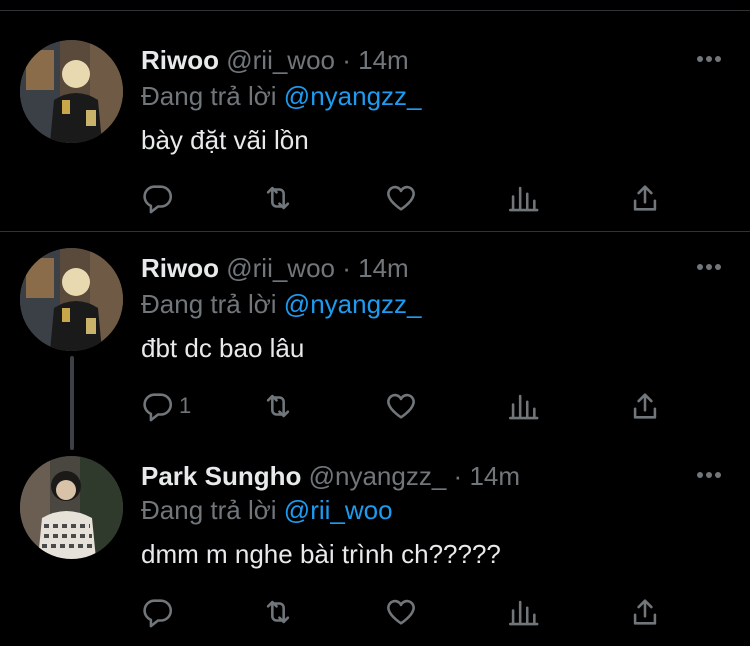 The height and width of the screenshot is (646, 750). What do you see at coordinates (225, 140) in the screenshot?
I see `tweet-text: bày đặt vãi lồn` at bounding box center [225, 140].